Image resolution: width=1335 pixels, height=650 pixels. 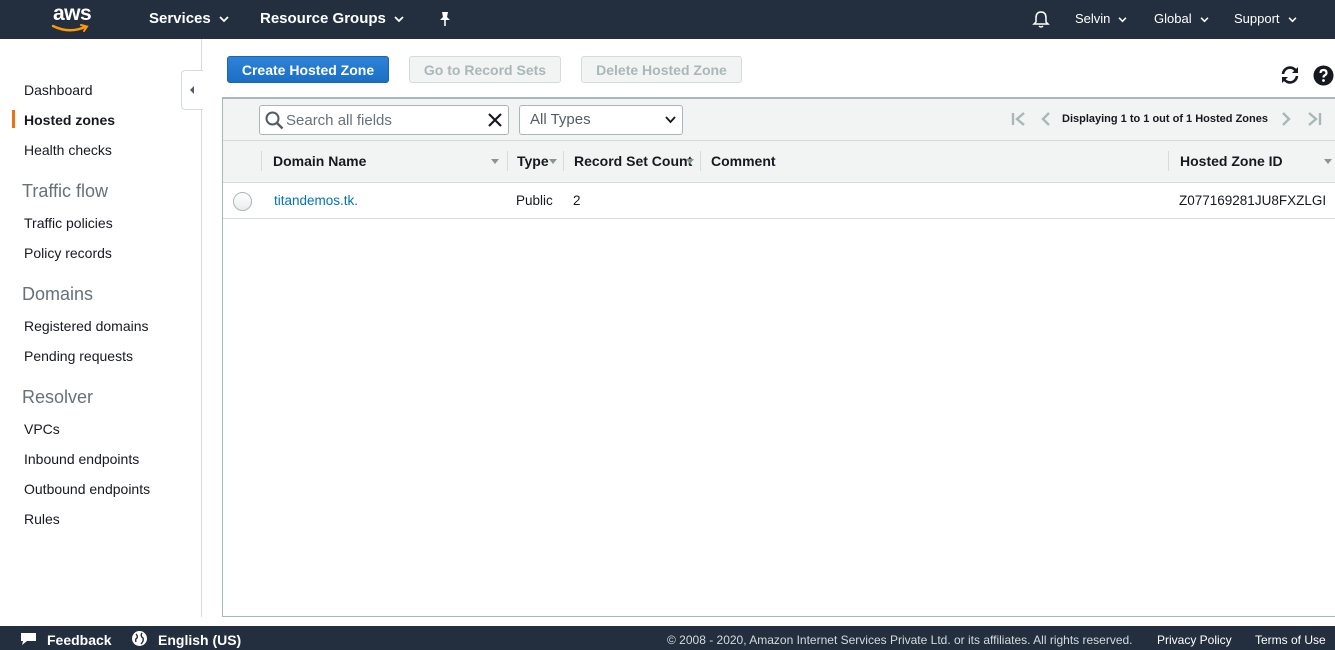 What do you see at coordinates (1253, 200) in the screenshot?
I see `hosted-zone-id-cell: Z077169281JU8FXZLGI` at bounding box center [1253, 200].